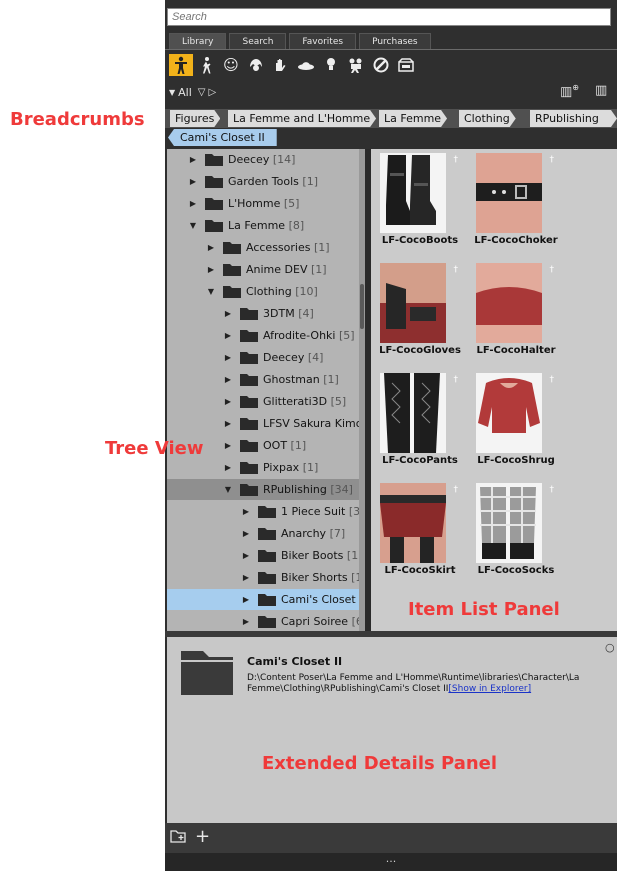 This screenshot has width=617, height=871. Describe the element at coordinates (323, 41) in the screenshot. I see `tab-favorites: Favorites` at that location.